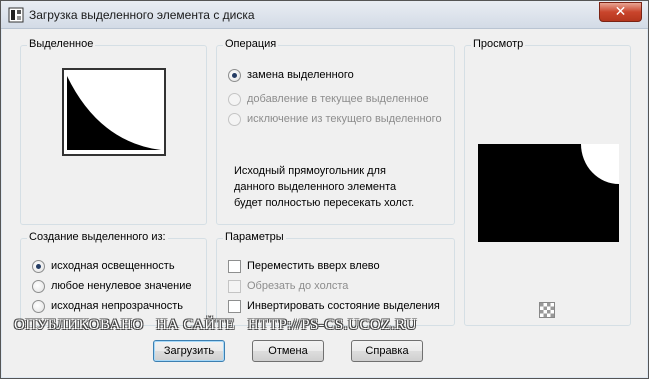 This screenshot has height=379, width=649. Describe the element at coordinates (254, 237) in the screenshot. I see `params-group-label: Параметры` at that location.